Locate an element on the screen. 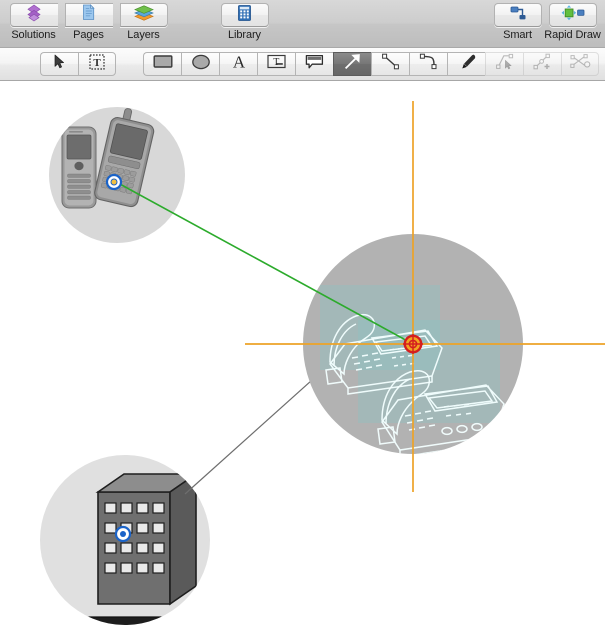  rectangle-icon is located at coordinates (163, 64).